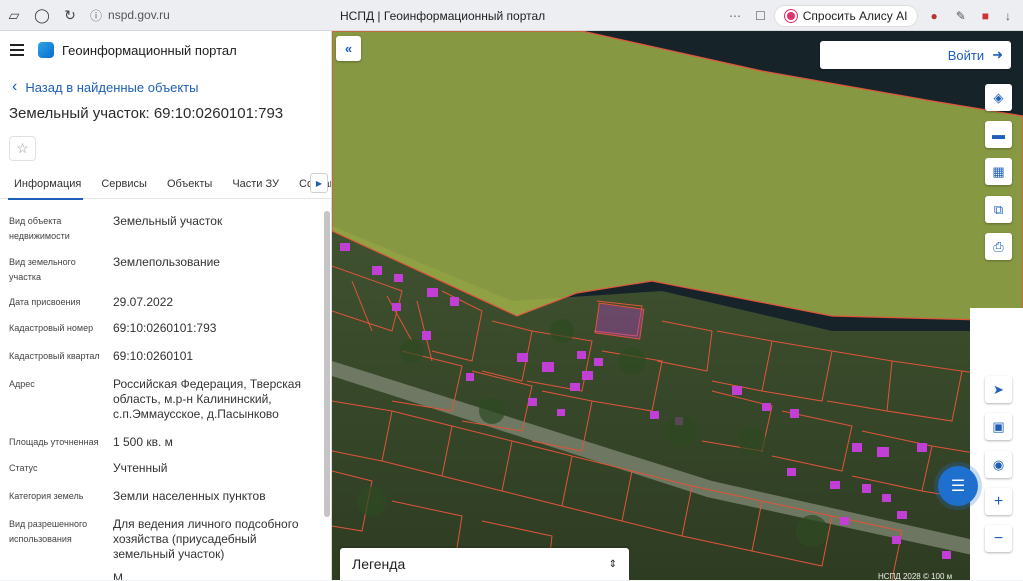 The width and height of the screenshot is (1023, 581). What do you see at coordinates (327, 364) in the screenshot?
I see `sidebar-scrollbar-thumb` at bounding box center [327, 364].